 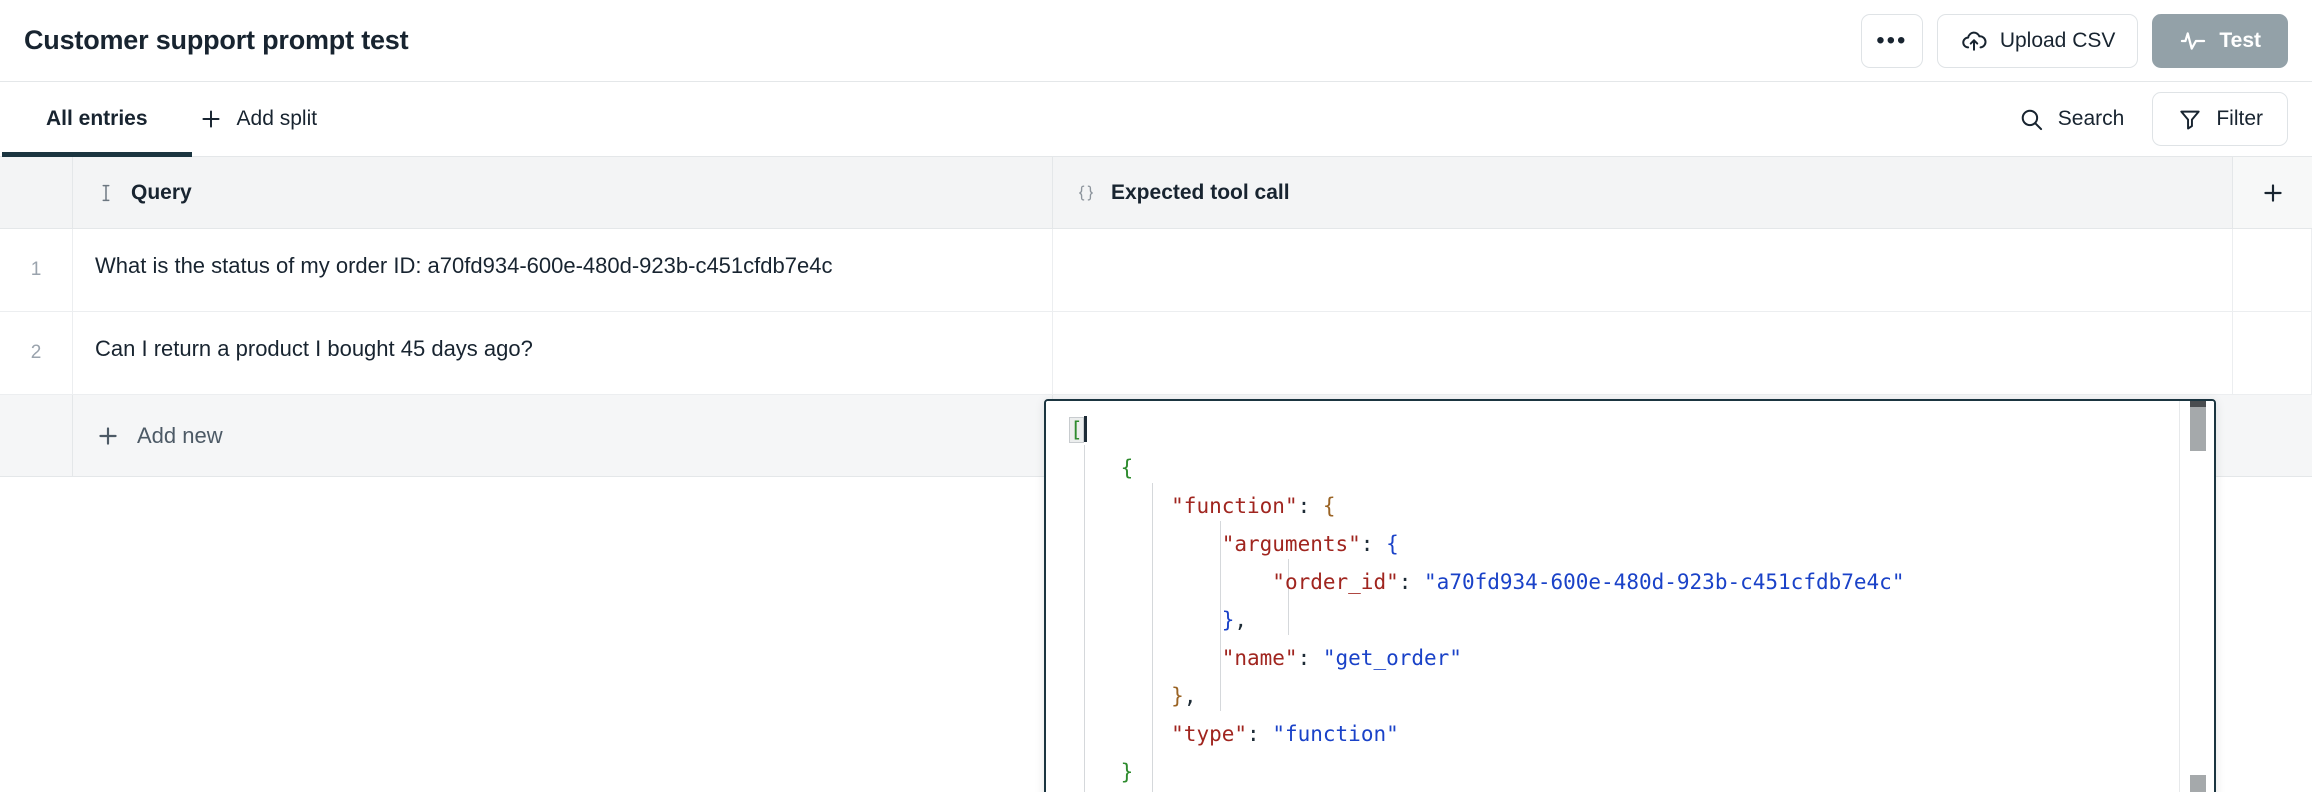 I want to click on column-header-query-label: Query, so click(x=161, y=192).